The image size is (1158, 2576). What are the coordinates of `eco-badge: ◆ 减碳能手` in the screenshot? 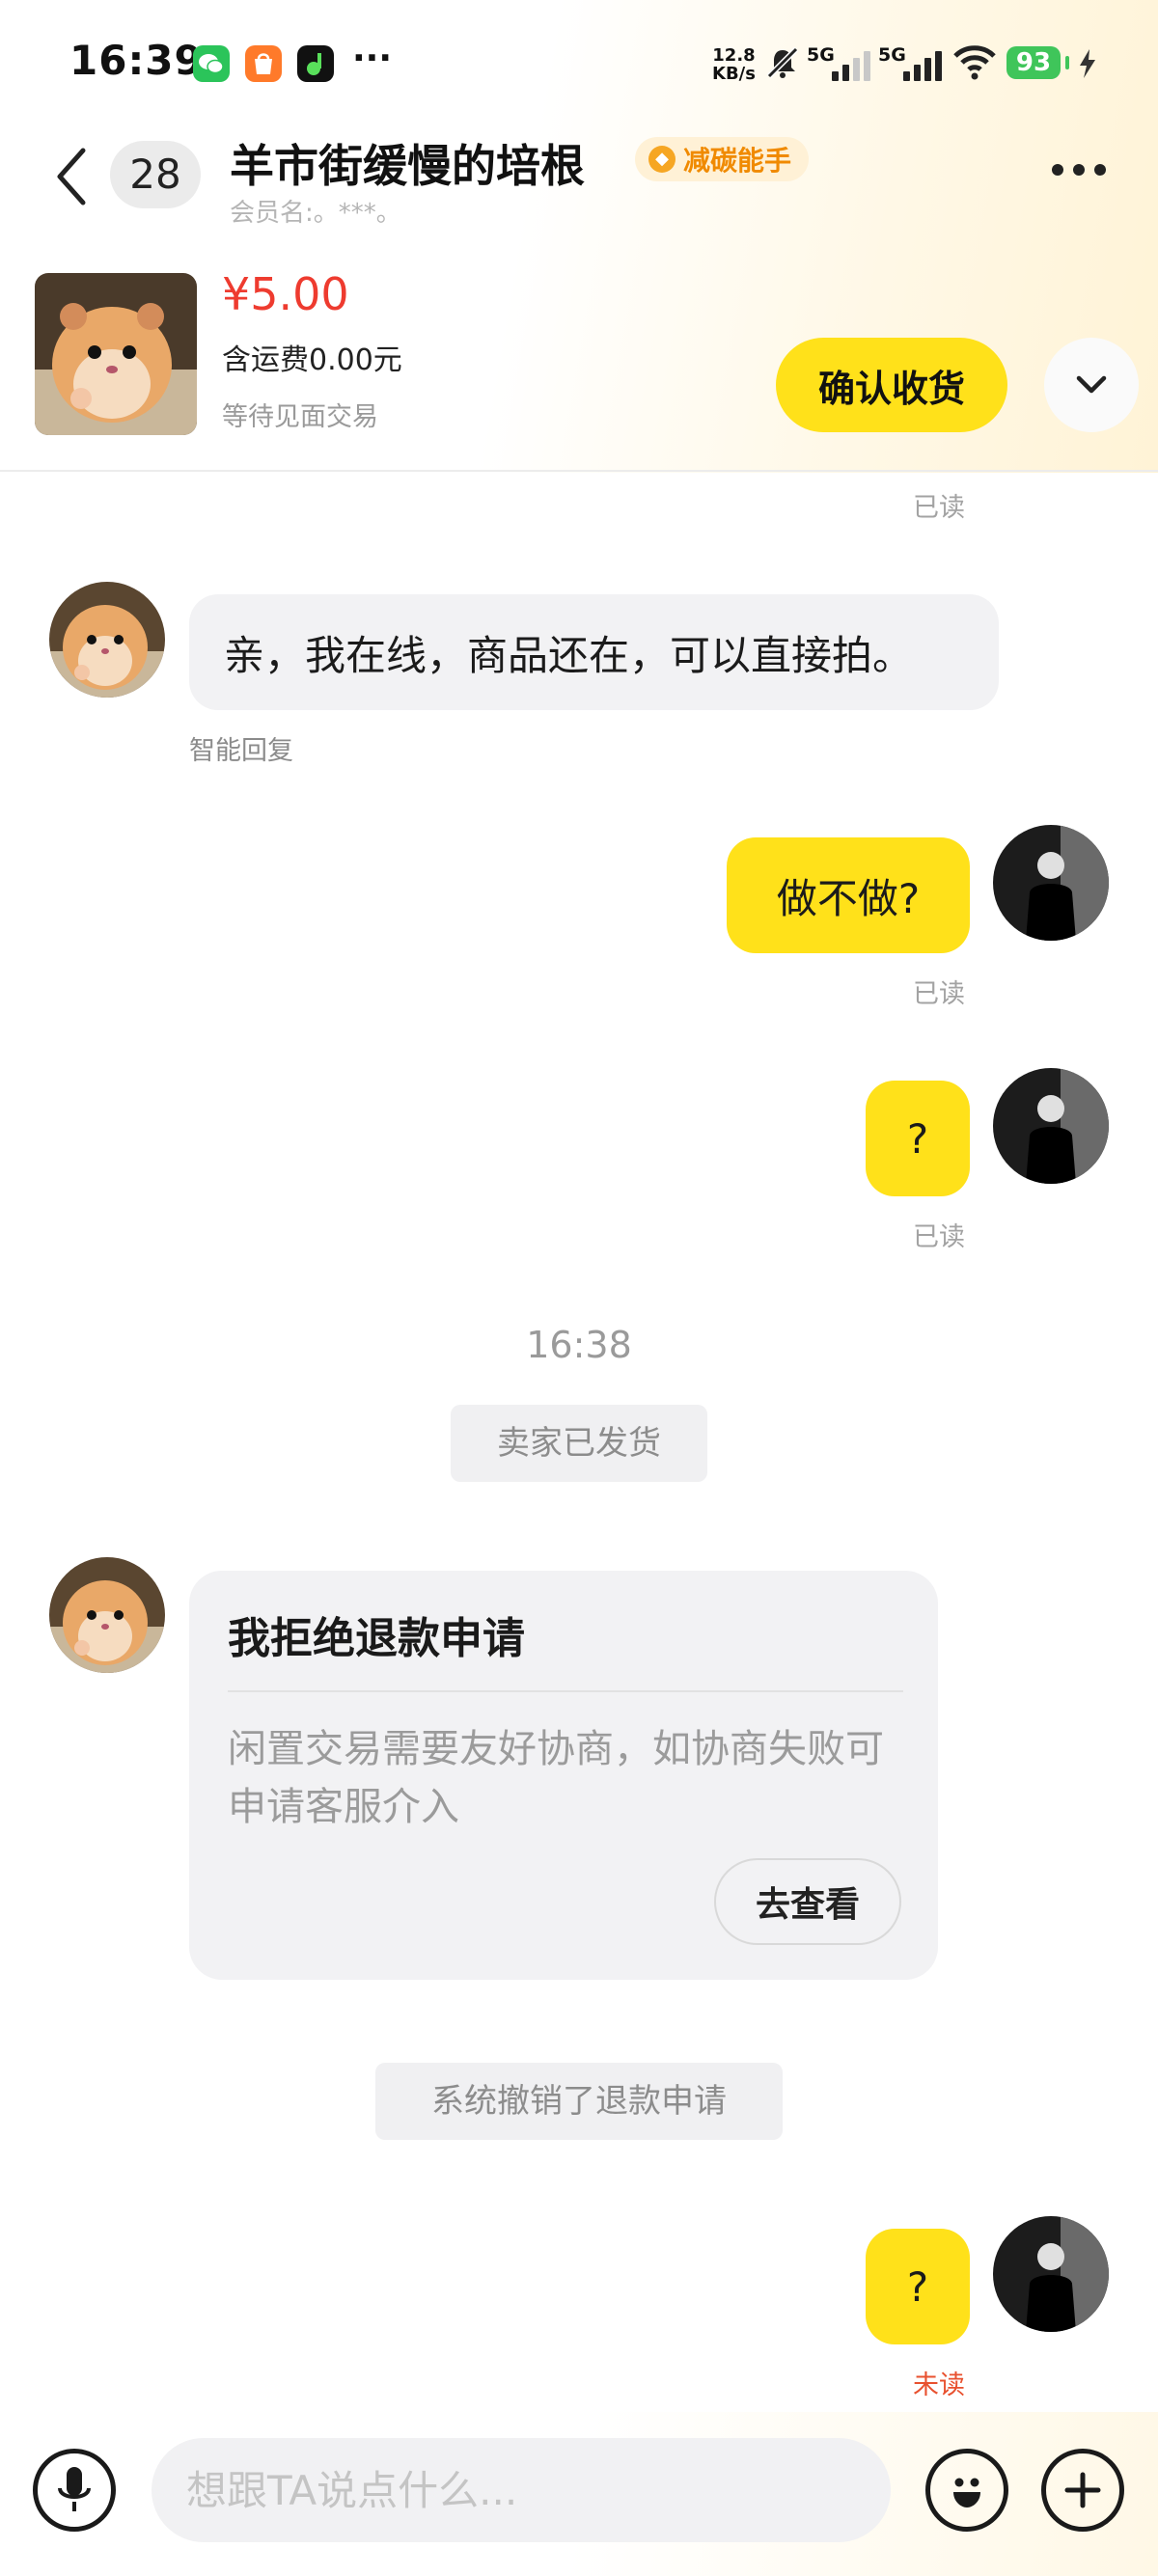 It's located at (722, 159).